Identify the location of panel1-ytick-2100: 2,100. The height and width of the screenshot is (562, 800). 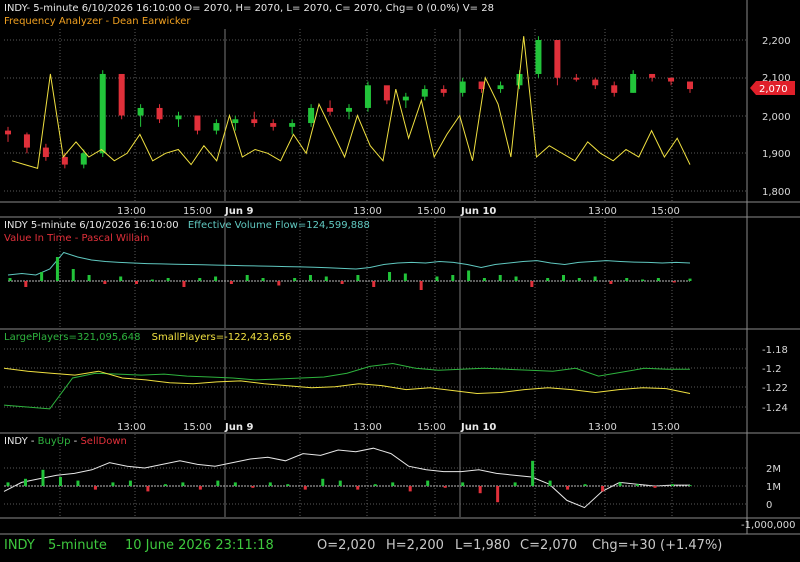
(776, 78).